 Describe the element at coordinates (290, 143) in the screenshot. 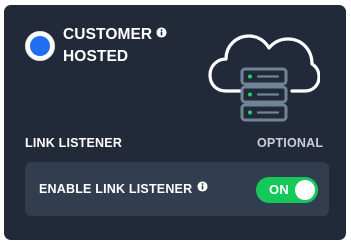

I see `optional-label: OPTIONAL` at that location.